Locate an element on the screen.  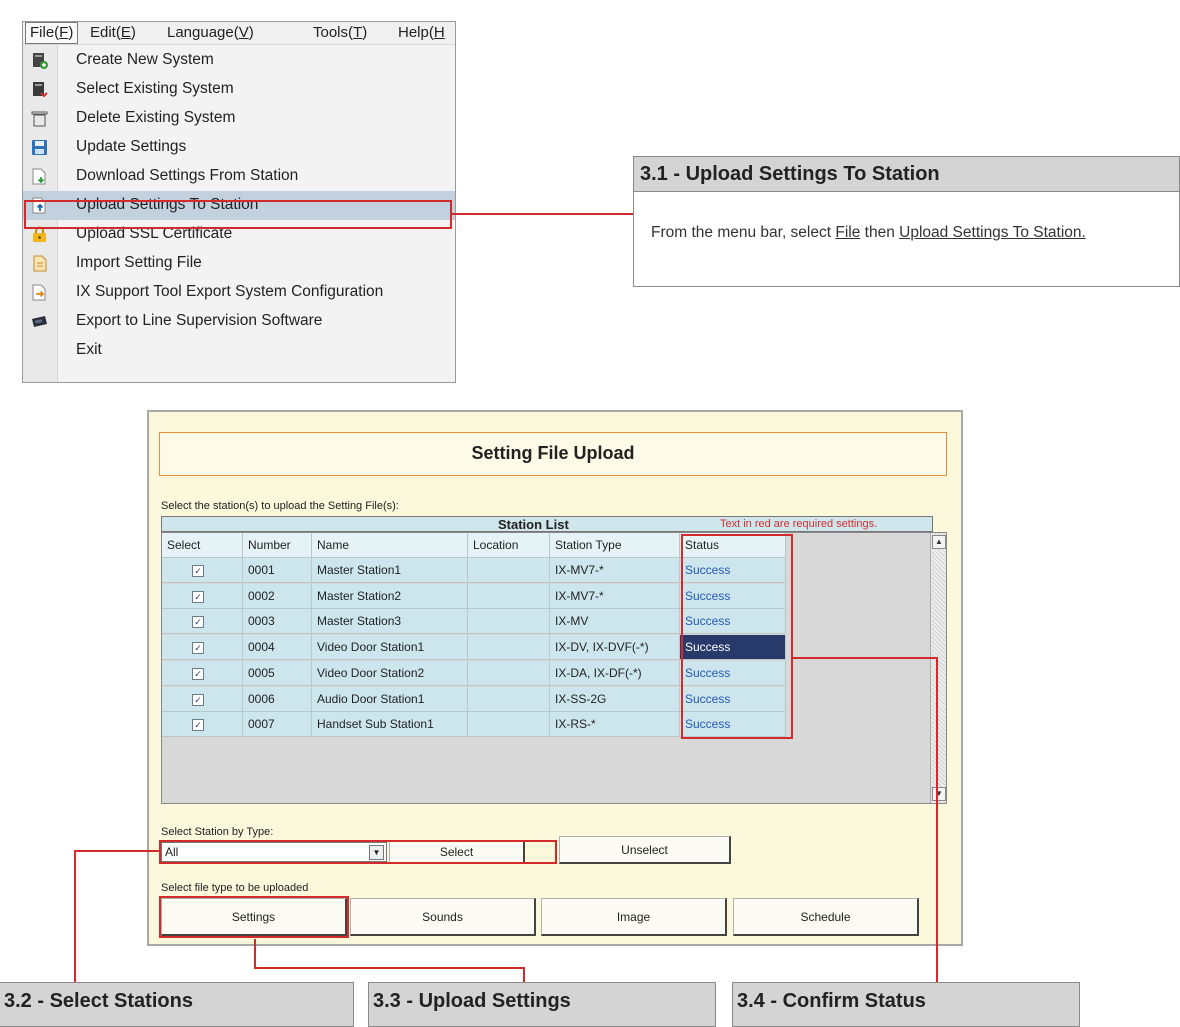
menu-item-download-settings: Download Settings From Station is located at coordinates (239, 176).